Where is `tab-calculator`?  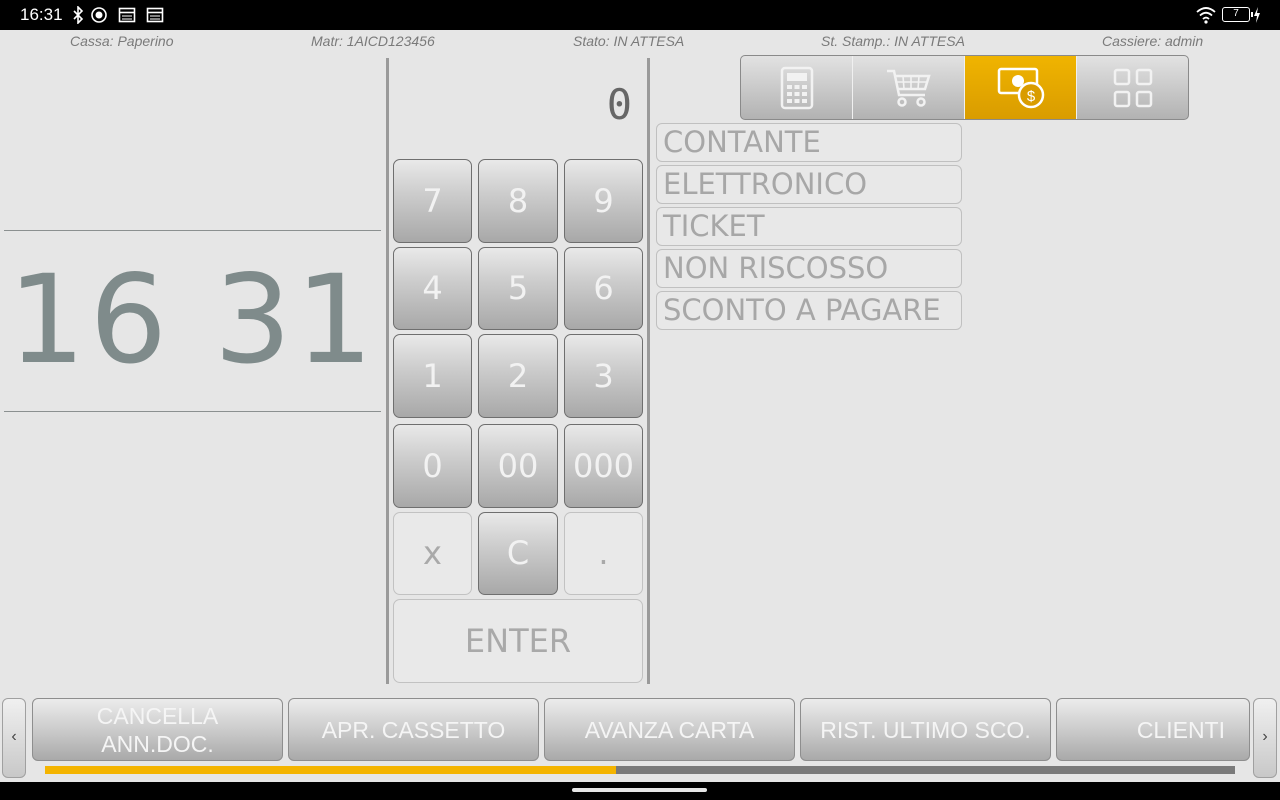
tab-calculator is located at coordinates (797, 87).